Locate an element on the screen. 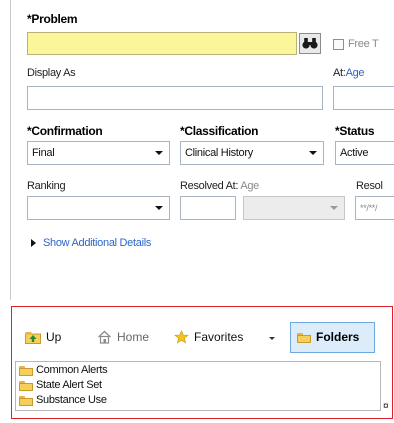 The width and height of the screenshot is (394, 423). home-button: Home is located at coordinates (123, 337).